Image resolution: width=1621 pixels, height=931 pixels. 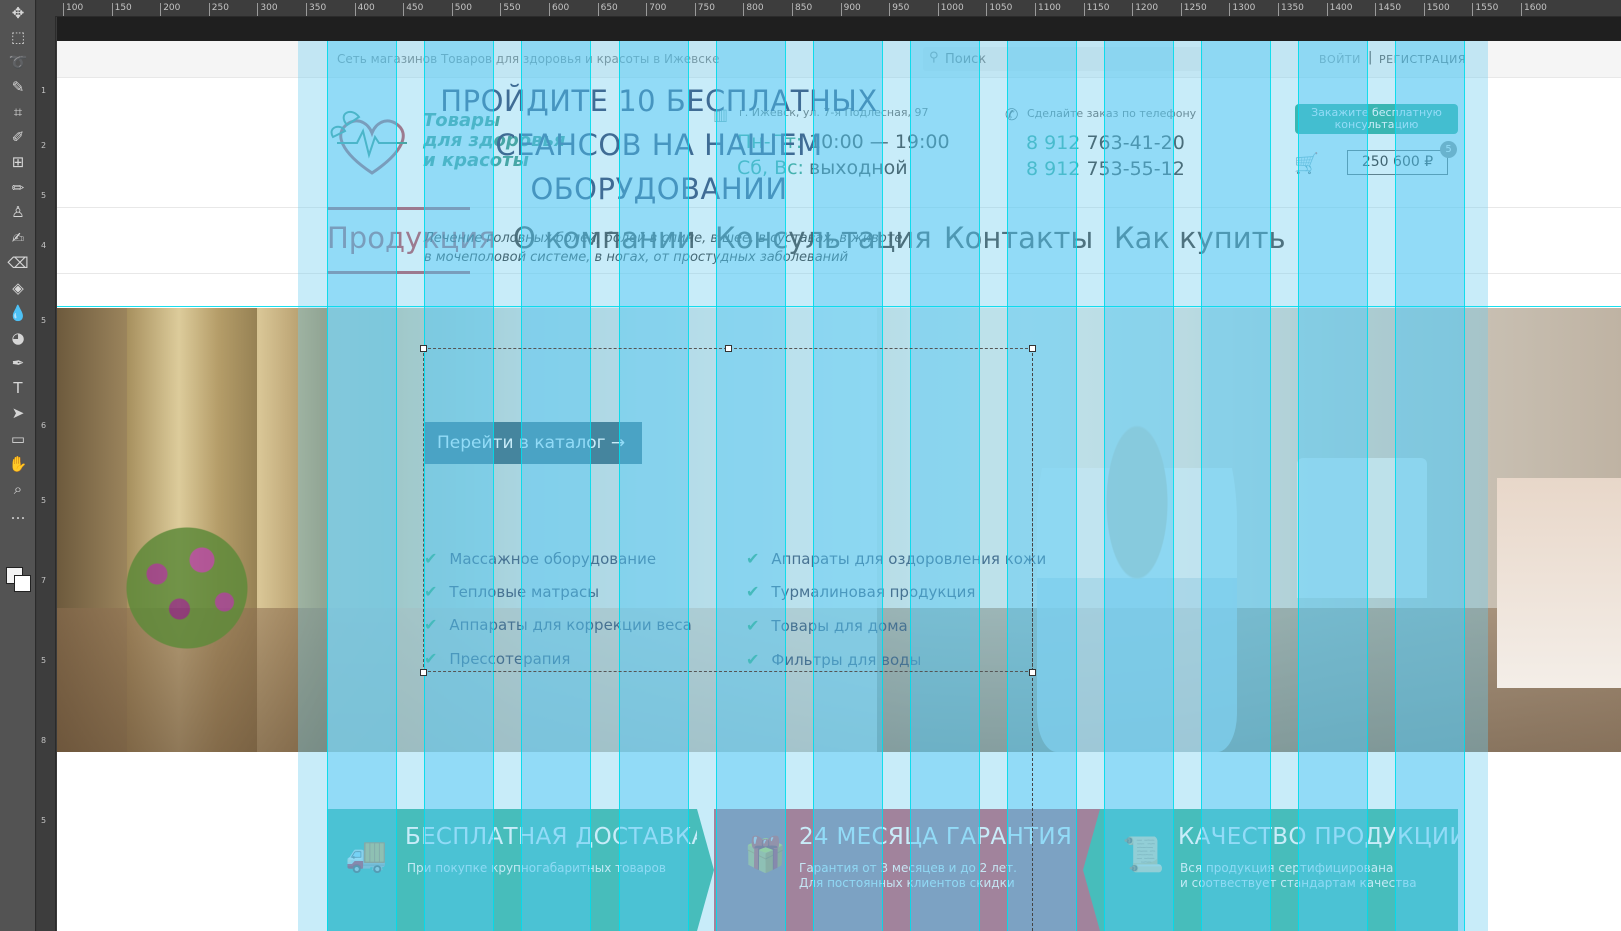 I want to click on hero-photo-flowers, so click(x=187, y=588).